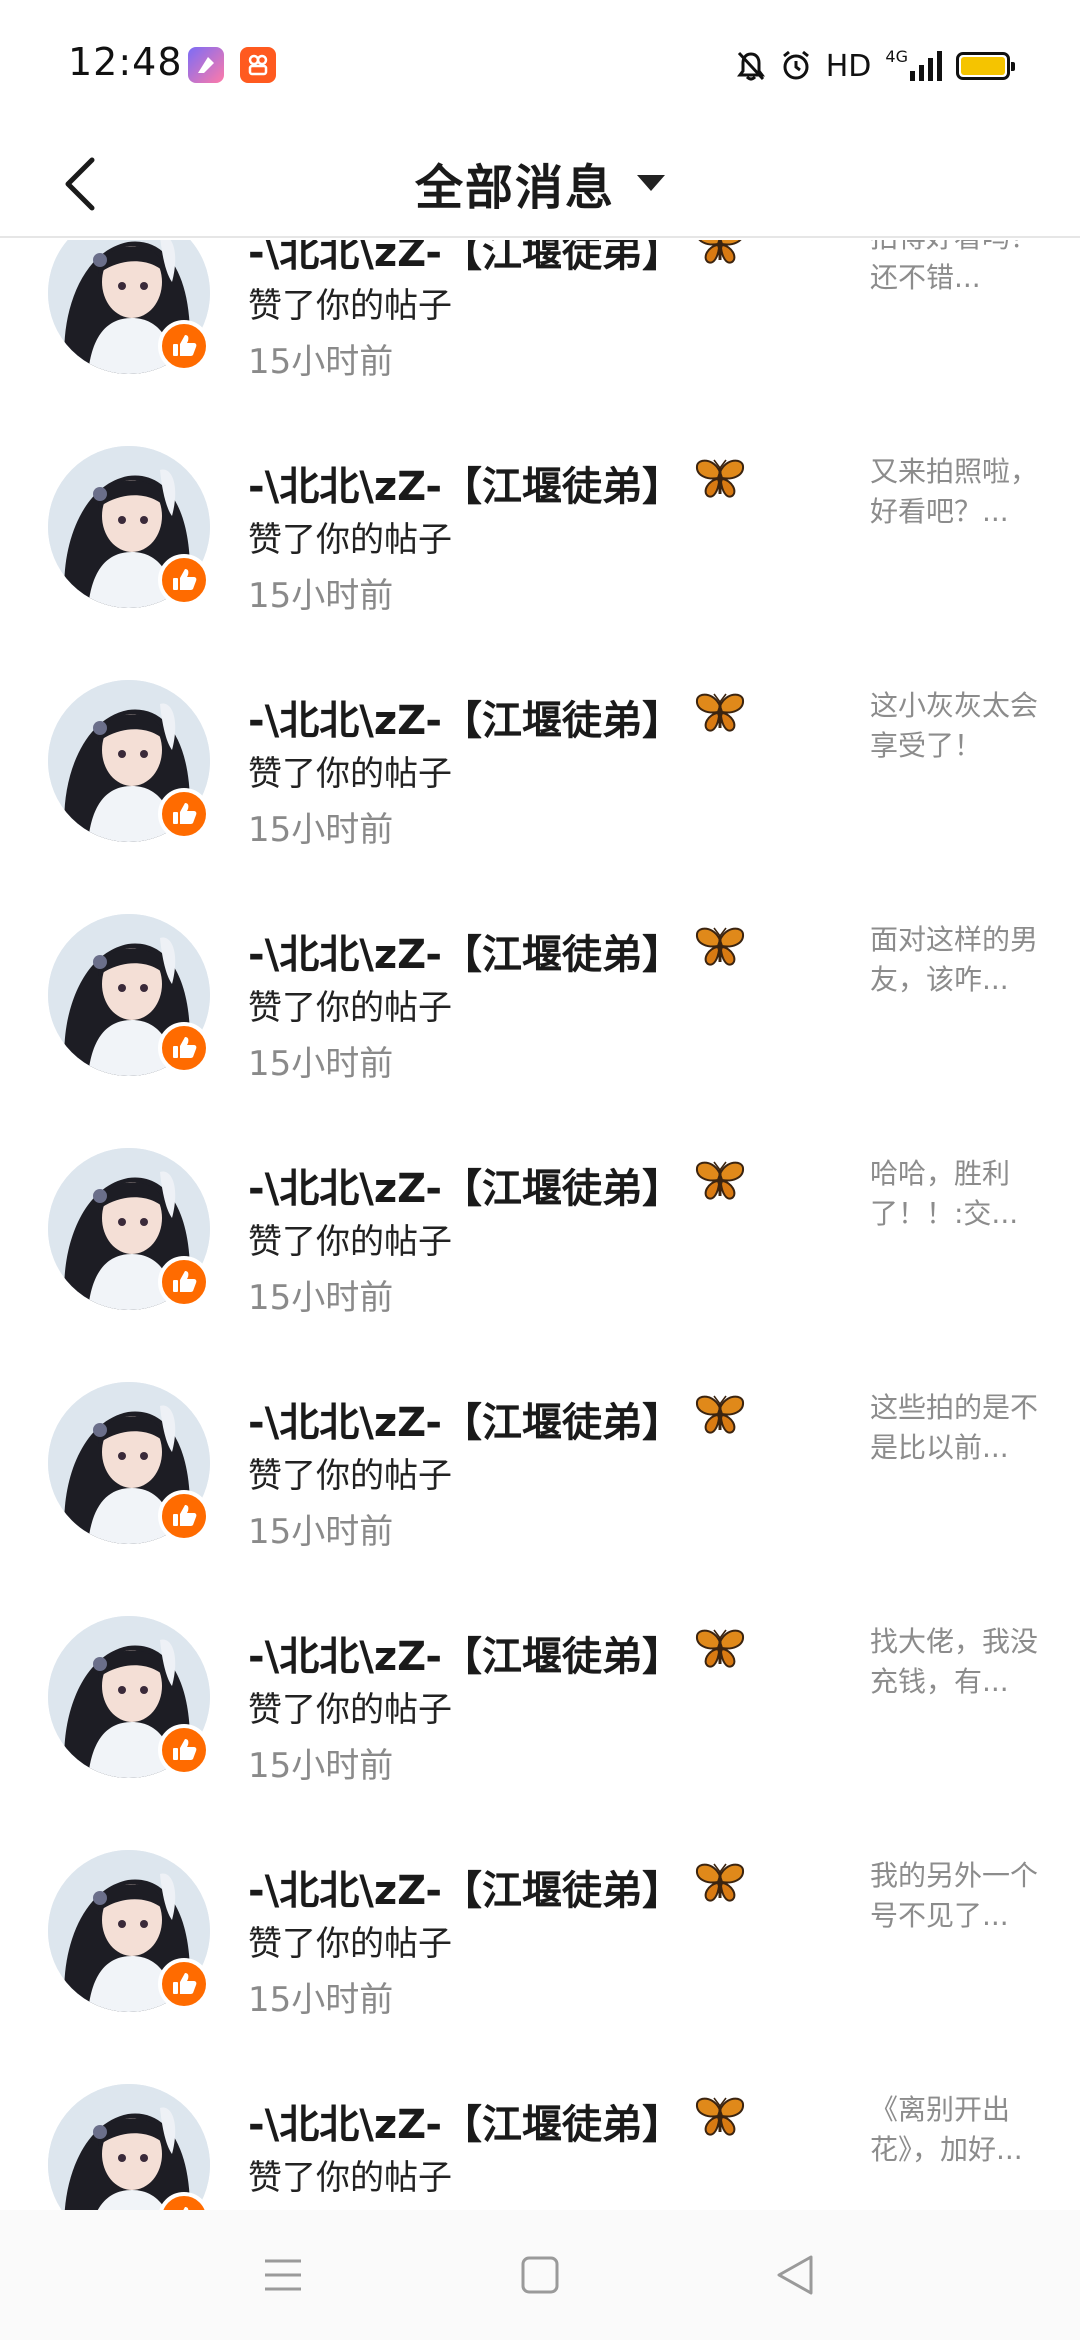 This screenshot has width=1080, height=2340. What do you see at coordinates (540, 753) in the screenshot?
I see `notification-item: -\北北\zZ-【江堰徒弟】 赞了你的帖子 15小时前 这小灰灰太会享受了！` at bounding box center [540, 753].